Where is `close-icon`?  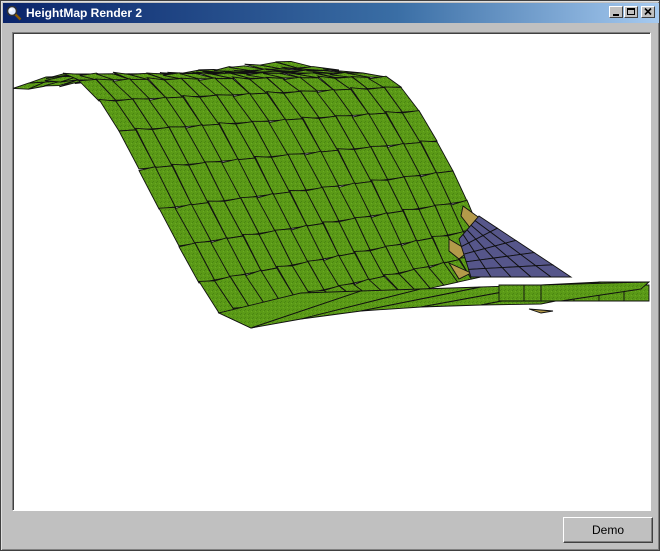
close-icon is located at coordinates (648, 11).